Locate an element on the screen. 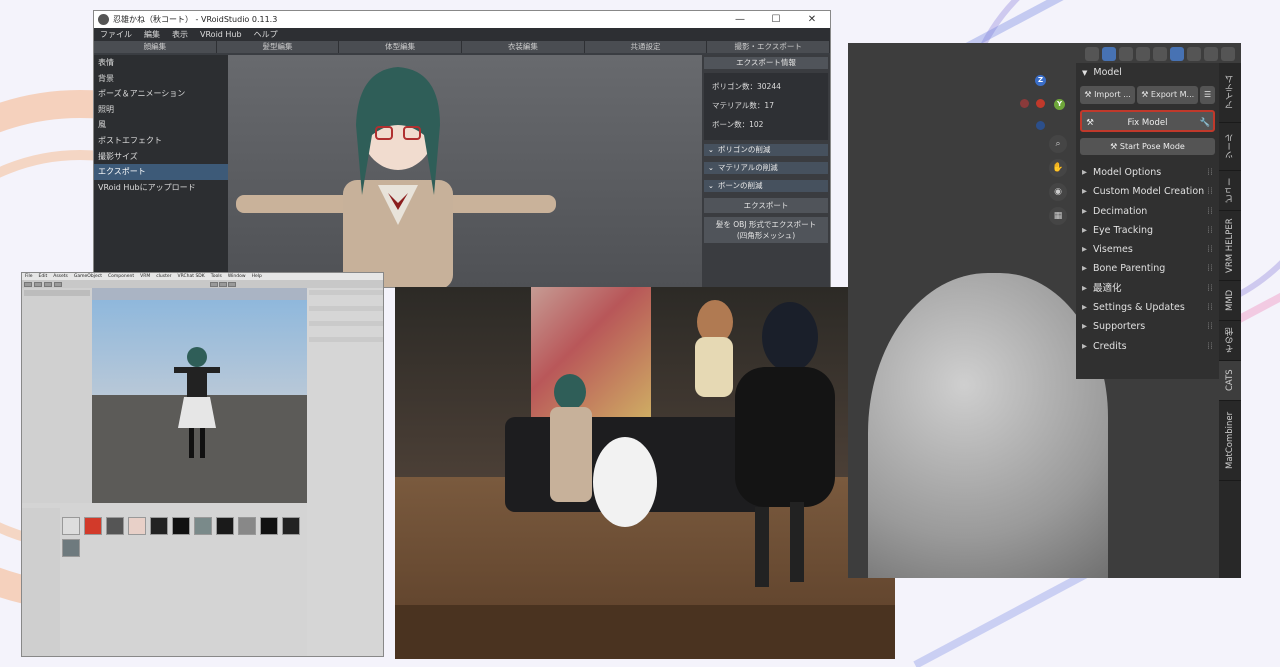  step-icon is located at coordinates (231, 284).